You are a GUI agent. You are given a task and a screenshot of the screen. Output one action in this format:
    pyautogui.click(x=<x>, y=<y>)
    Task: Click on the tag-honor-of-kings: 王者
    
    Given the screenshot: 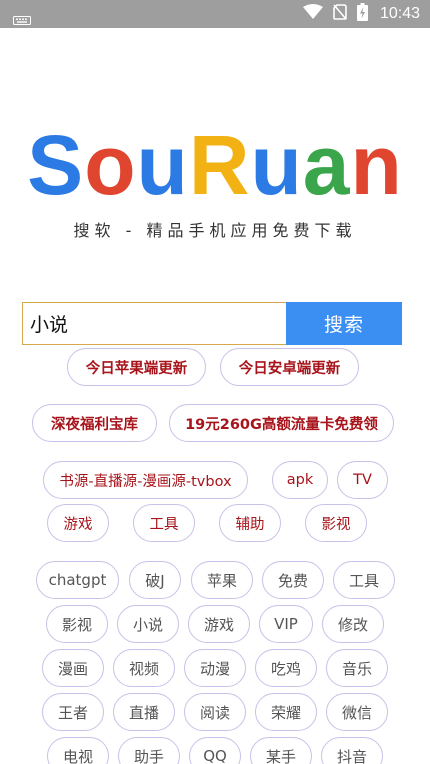 What is the action you would take?
    pyautogui.click(x=73, y=712)
    